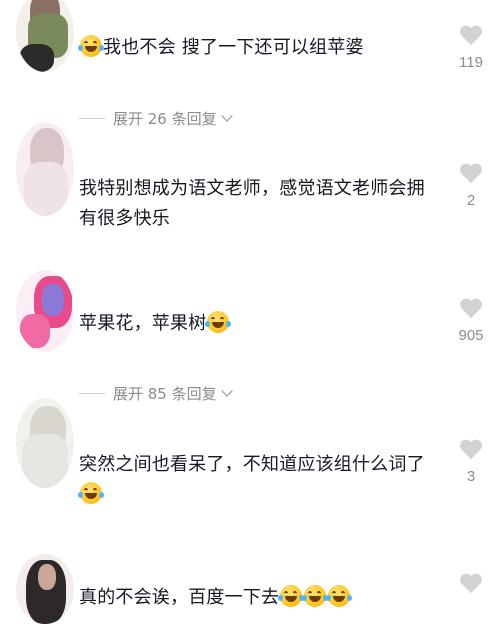 The width and height of the screenshot is (500, 624). Describe the element at coordinates (259, 324) in the screenshot. I see `comment-text: 苹果花，苹果树` at that location.